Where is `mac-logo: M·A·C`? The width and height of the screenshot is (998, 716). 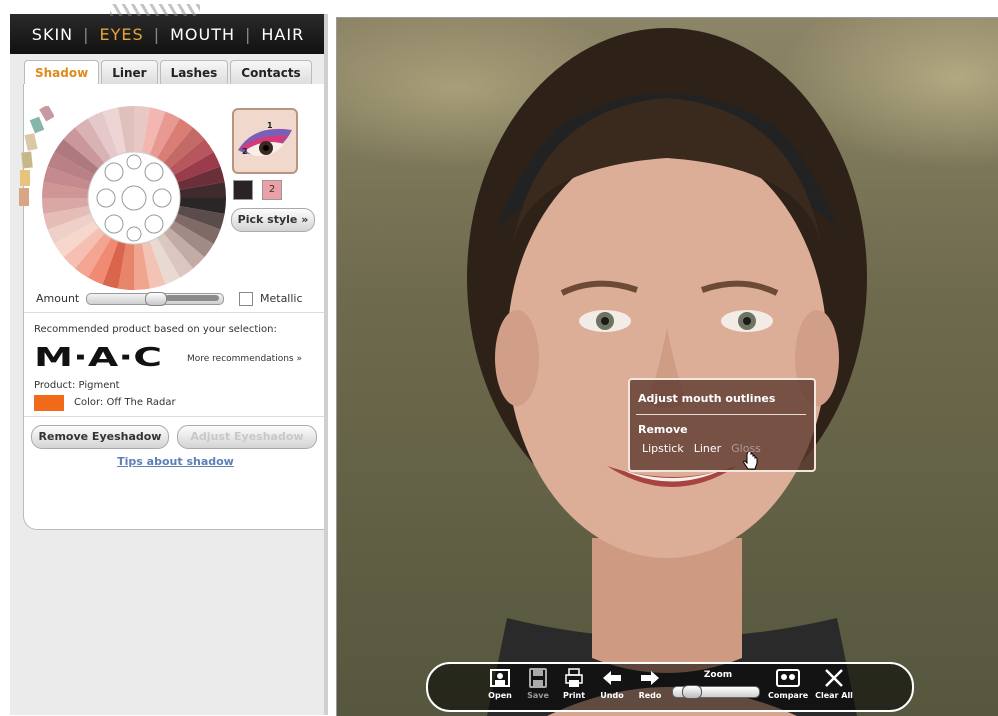 mac-logo: M·A·C is located at coordinates (98, 357).